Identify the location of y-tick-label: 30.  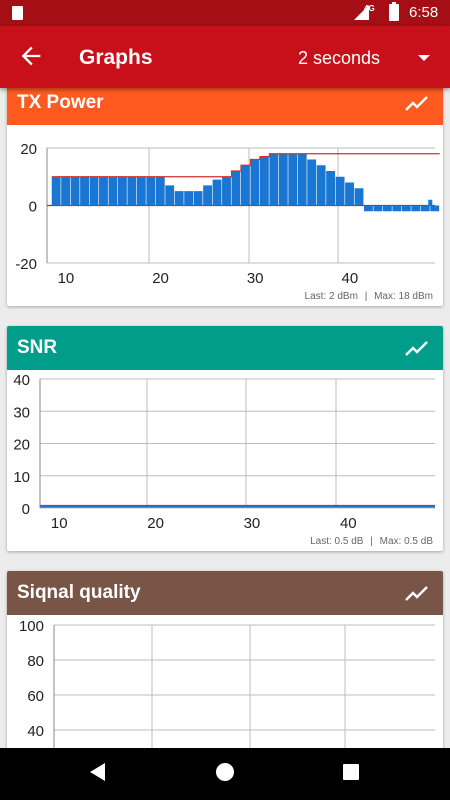
(21, 412).